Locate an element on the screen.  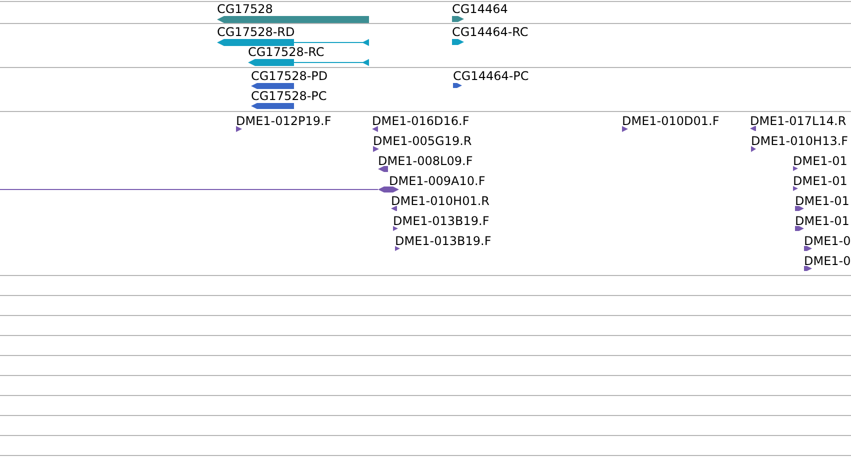
feature-label: CG17528-PC is located at coordinates (289, 96).